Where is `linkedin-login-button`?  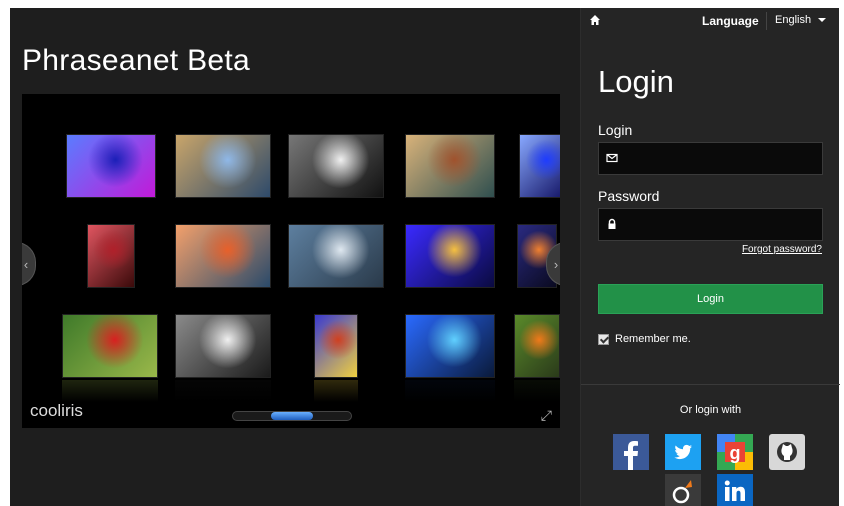
linkedin-login-button is located at coordinates (735, 490).